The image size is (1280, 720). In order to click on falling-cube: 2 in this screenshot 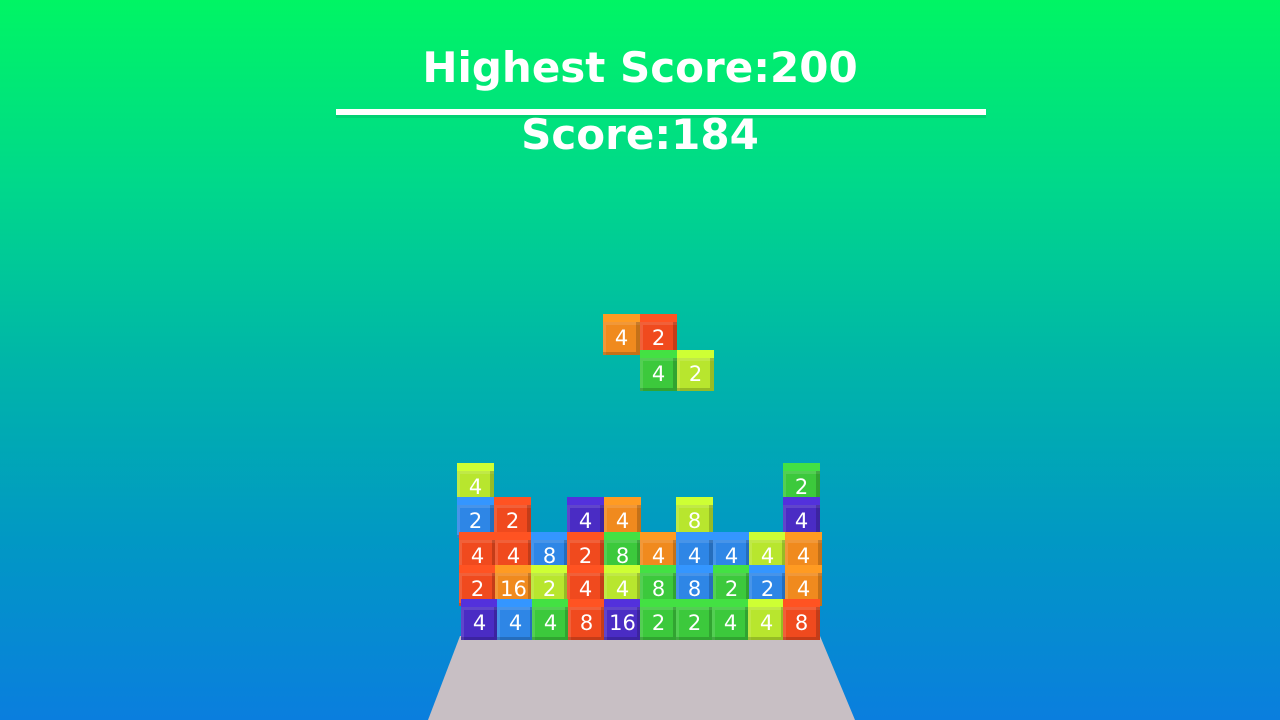, I will do `click(695, 370)`.